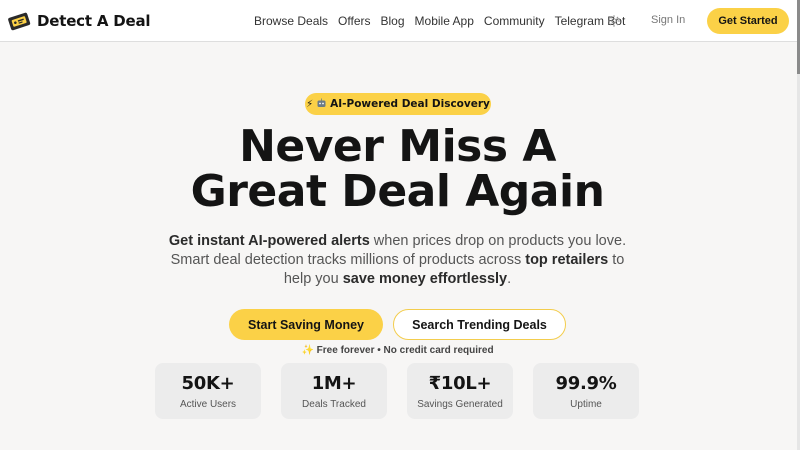  I want to click on nav-link-community: Community, so click(514, 21).